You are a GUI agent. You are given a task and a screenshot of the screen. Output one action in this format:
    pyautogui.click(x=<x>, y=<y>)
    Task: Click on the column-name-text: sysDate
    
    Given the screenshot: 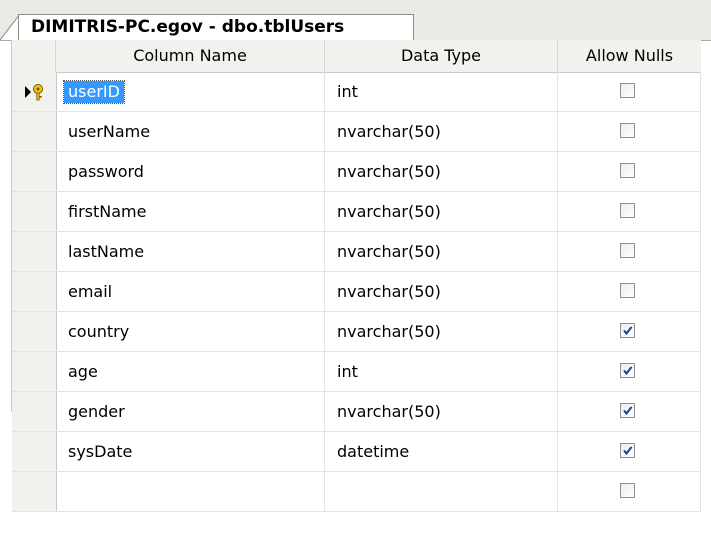 What is the action you would take?
    pyautogui.click(x=100, y=451)
    